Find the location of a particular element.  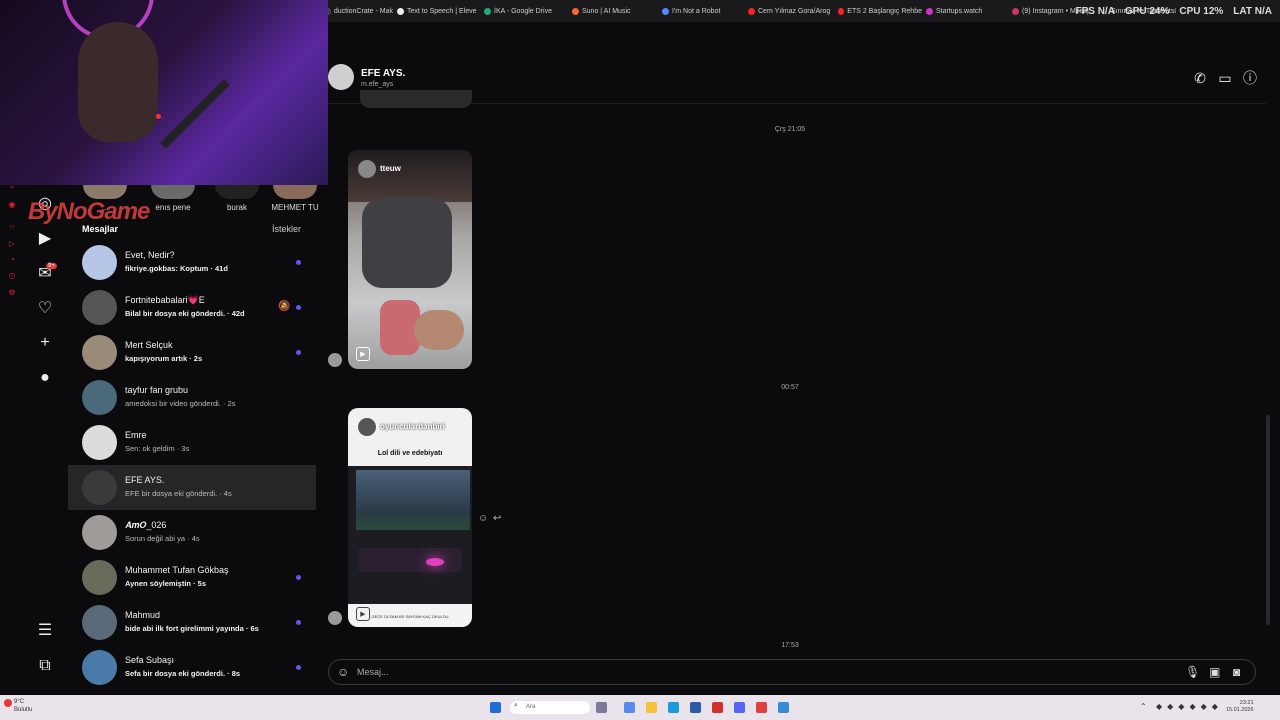

conversation-avatar is located at coordinates (341, 77).